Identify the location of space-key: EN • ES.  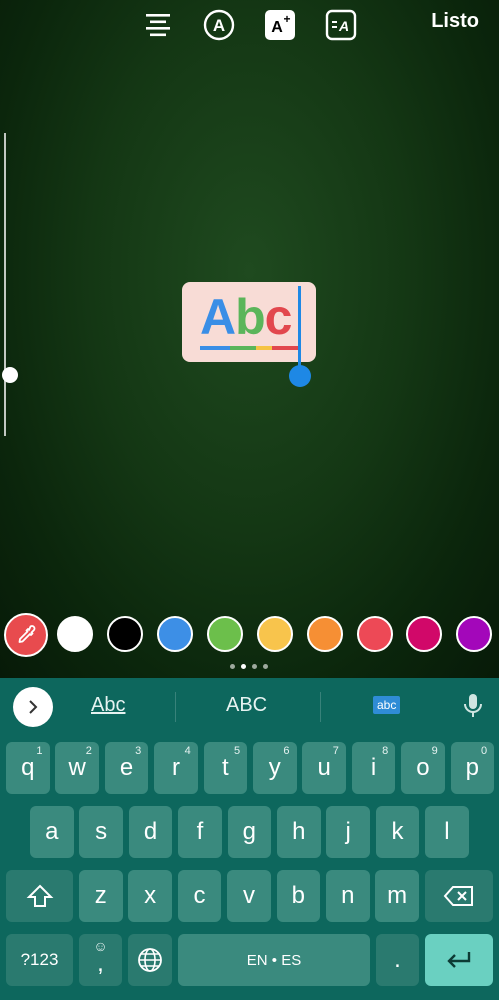
(274, 960).